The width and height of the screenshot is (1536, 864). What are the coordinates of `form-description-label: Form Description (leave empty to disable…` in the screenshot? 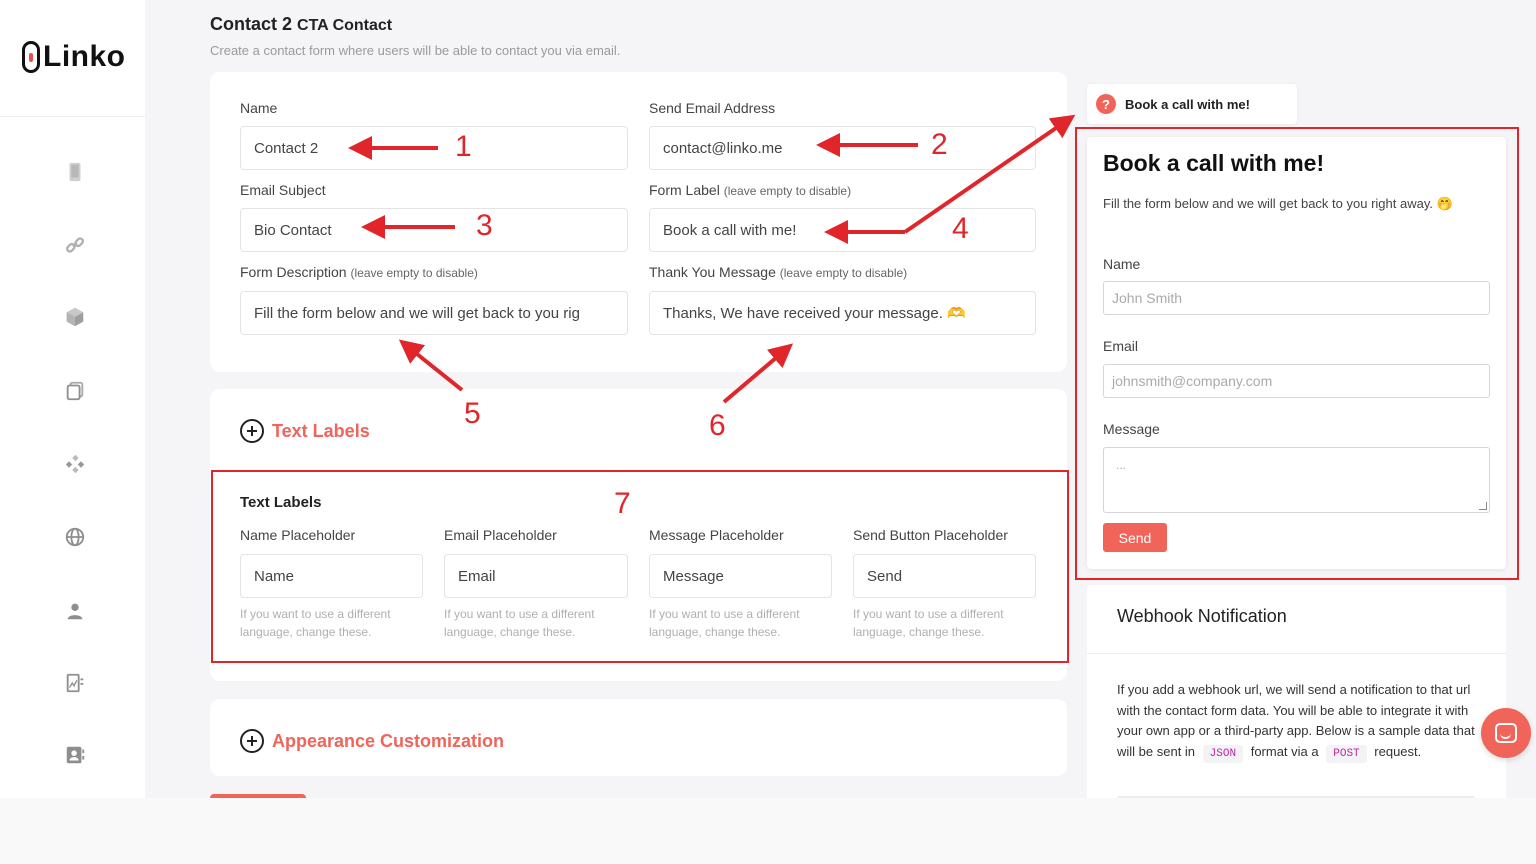 It's located at (359, 272).